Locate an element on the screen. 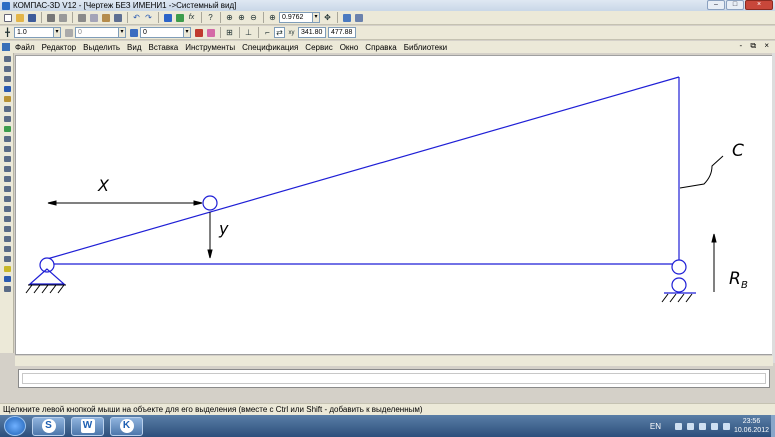  snap-grid-icon: ╋ is located at coordinates (7, 32).